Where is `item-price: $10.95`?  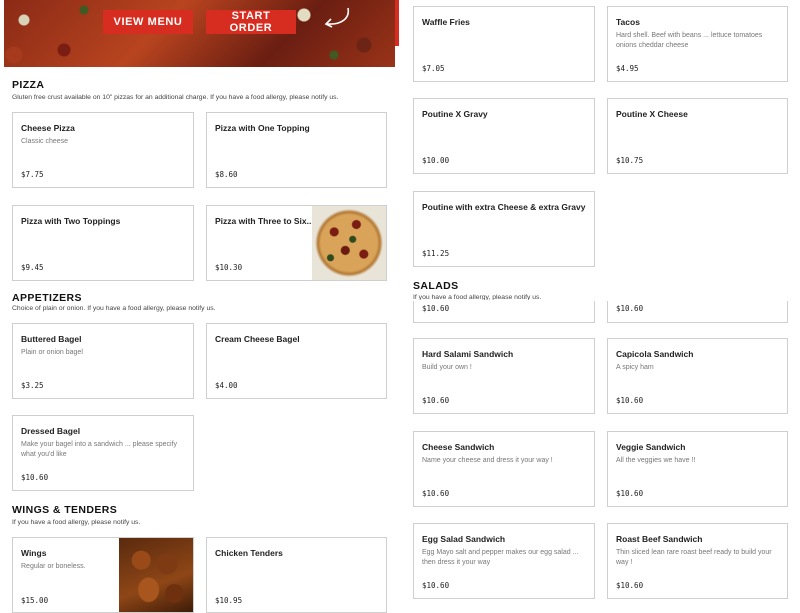
item-price: $10.95 is located at coordinates (229, 600).